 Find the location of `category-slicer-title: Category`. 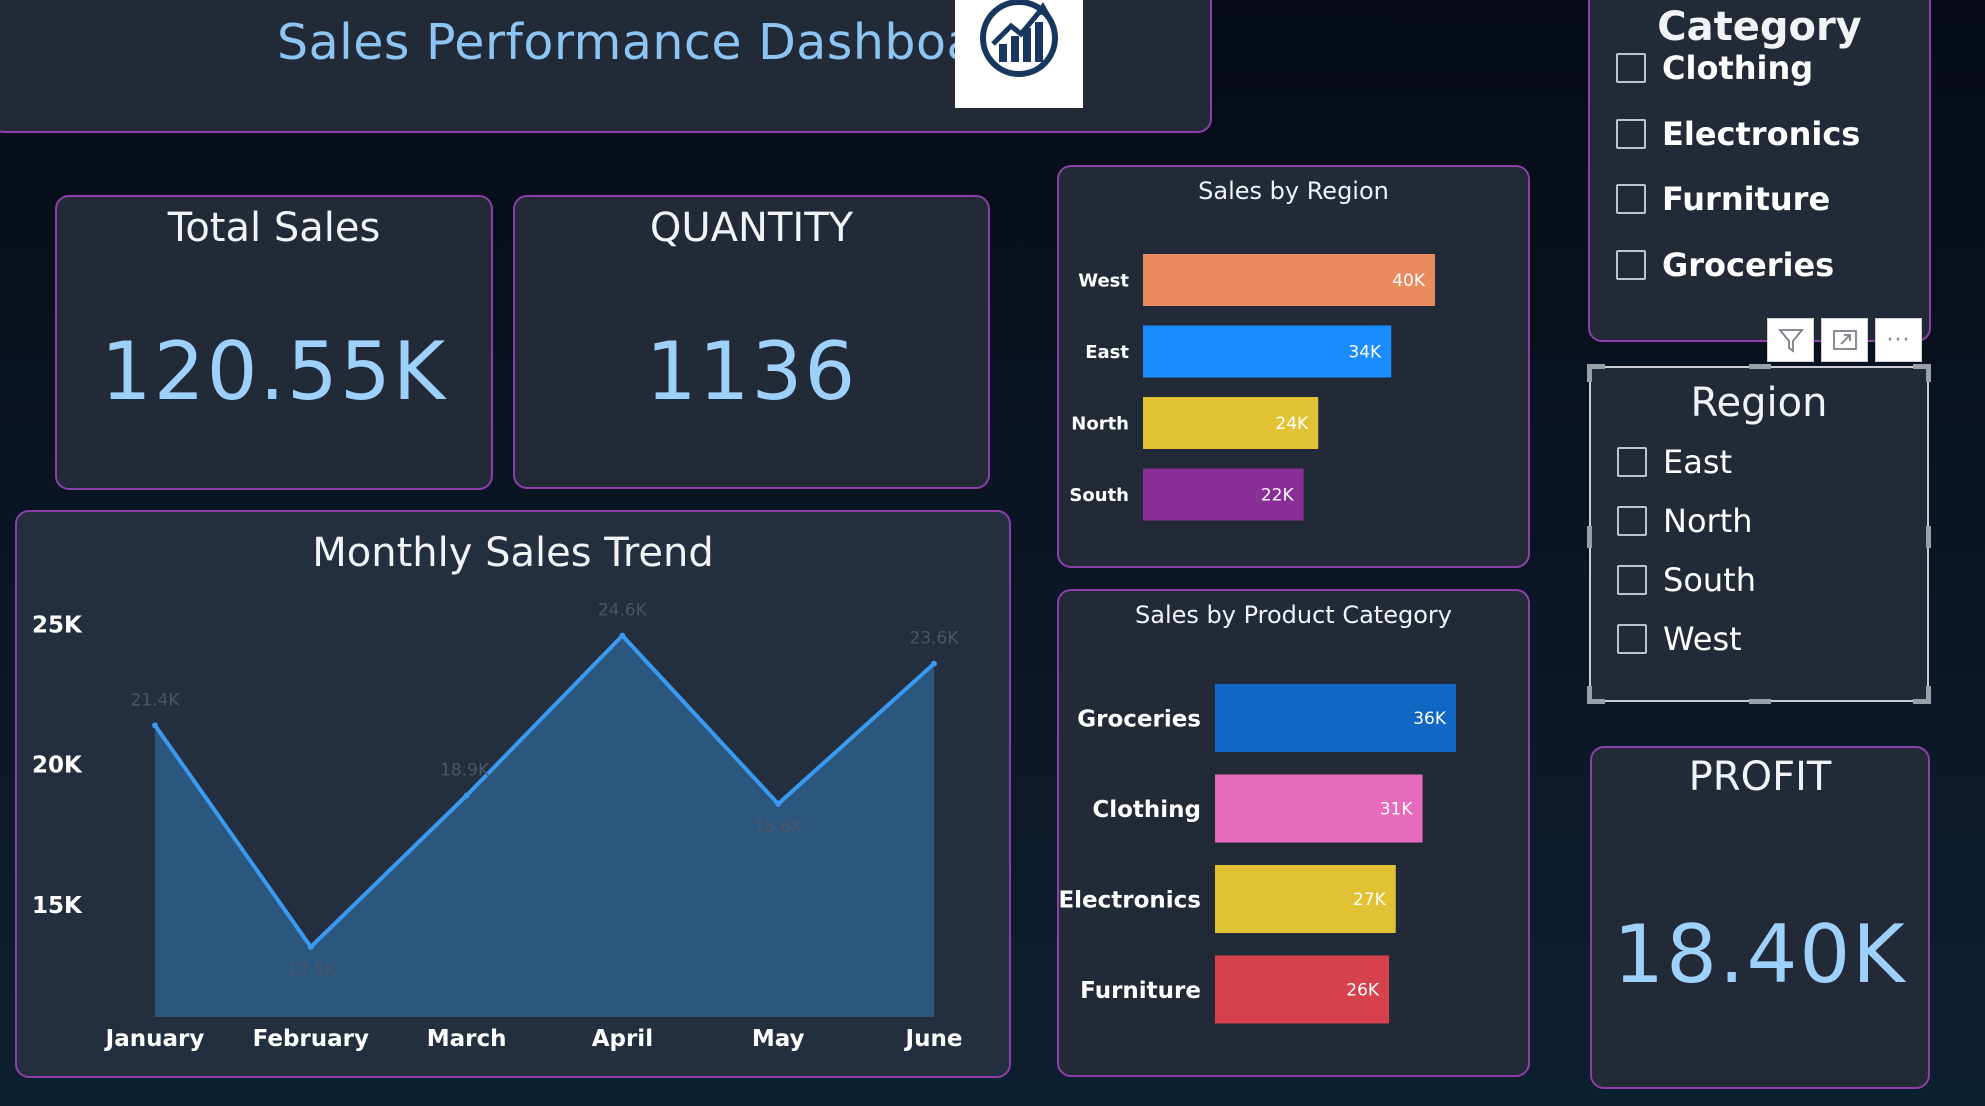

category-slicer-title: Category is located at coordinates (1759, 27).